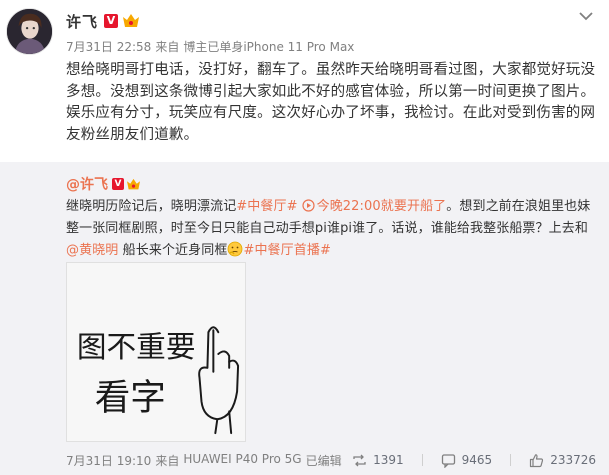  I want to click on post-meta: 7月31日 22:58 来自 博主已单身iPhone 11 Pro Max, so click(210, 46).